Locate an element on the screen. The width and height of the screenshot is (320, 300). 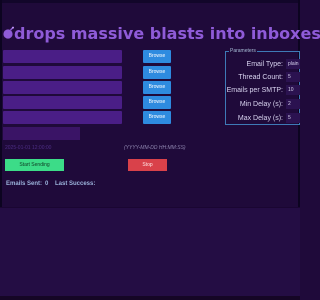
datetime-format-hint: (YYYY-MM-DD HH:MM:SS) is located at coordinates (155, 148).